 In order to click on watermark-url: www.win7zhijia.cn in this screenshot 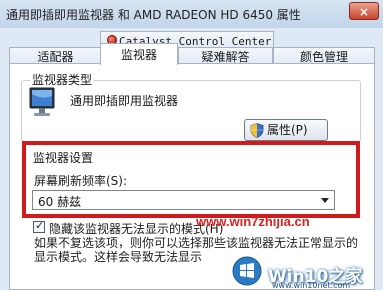, I will do `click(253, 221)`.